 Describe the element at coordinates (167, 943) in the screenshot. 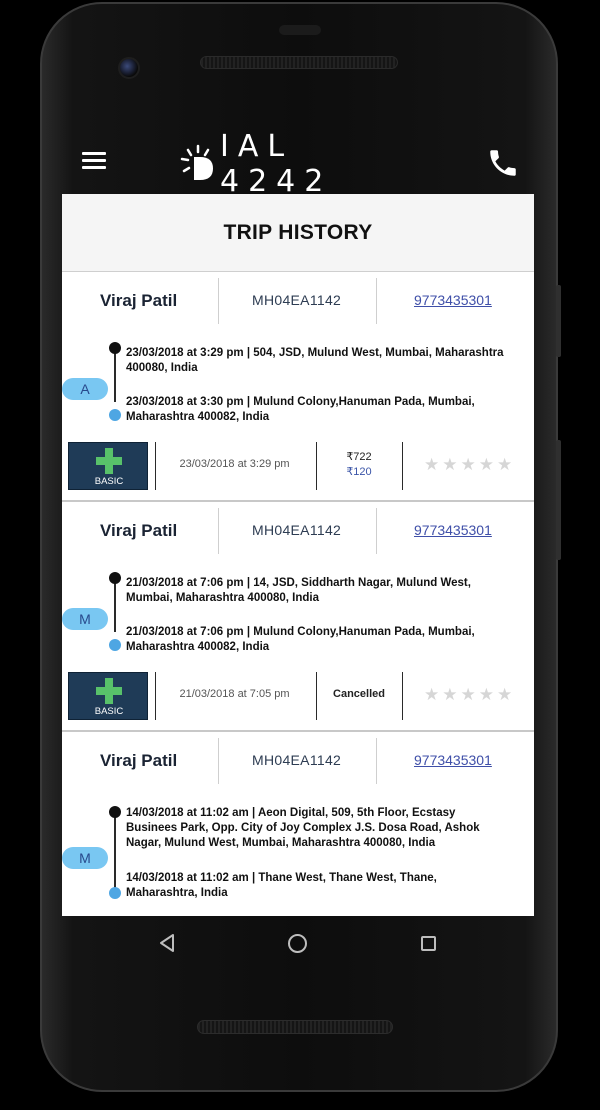

I see `back-triangle-icon` at that location.